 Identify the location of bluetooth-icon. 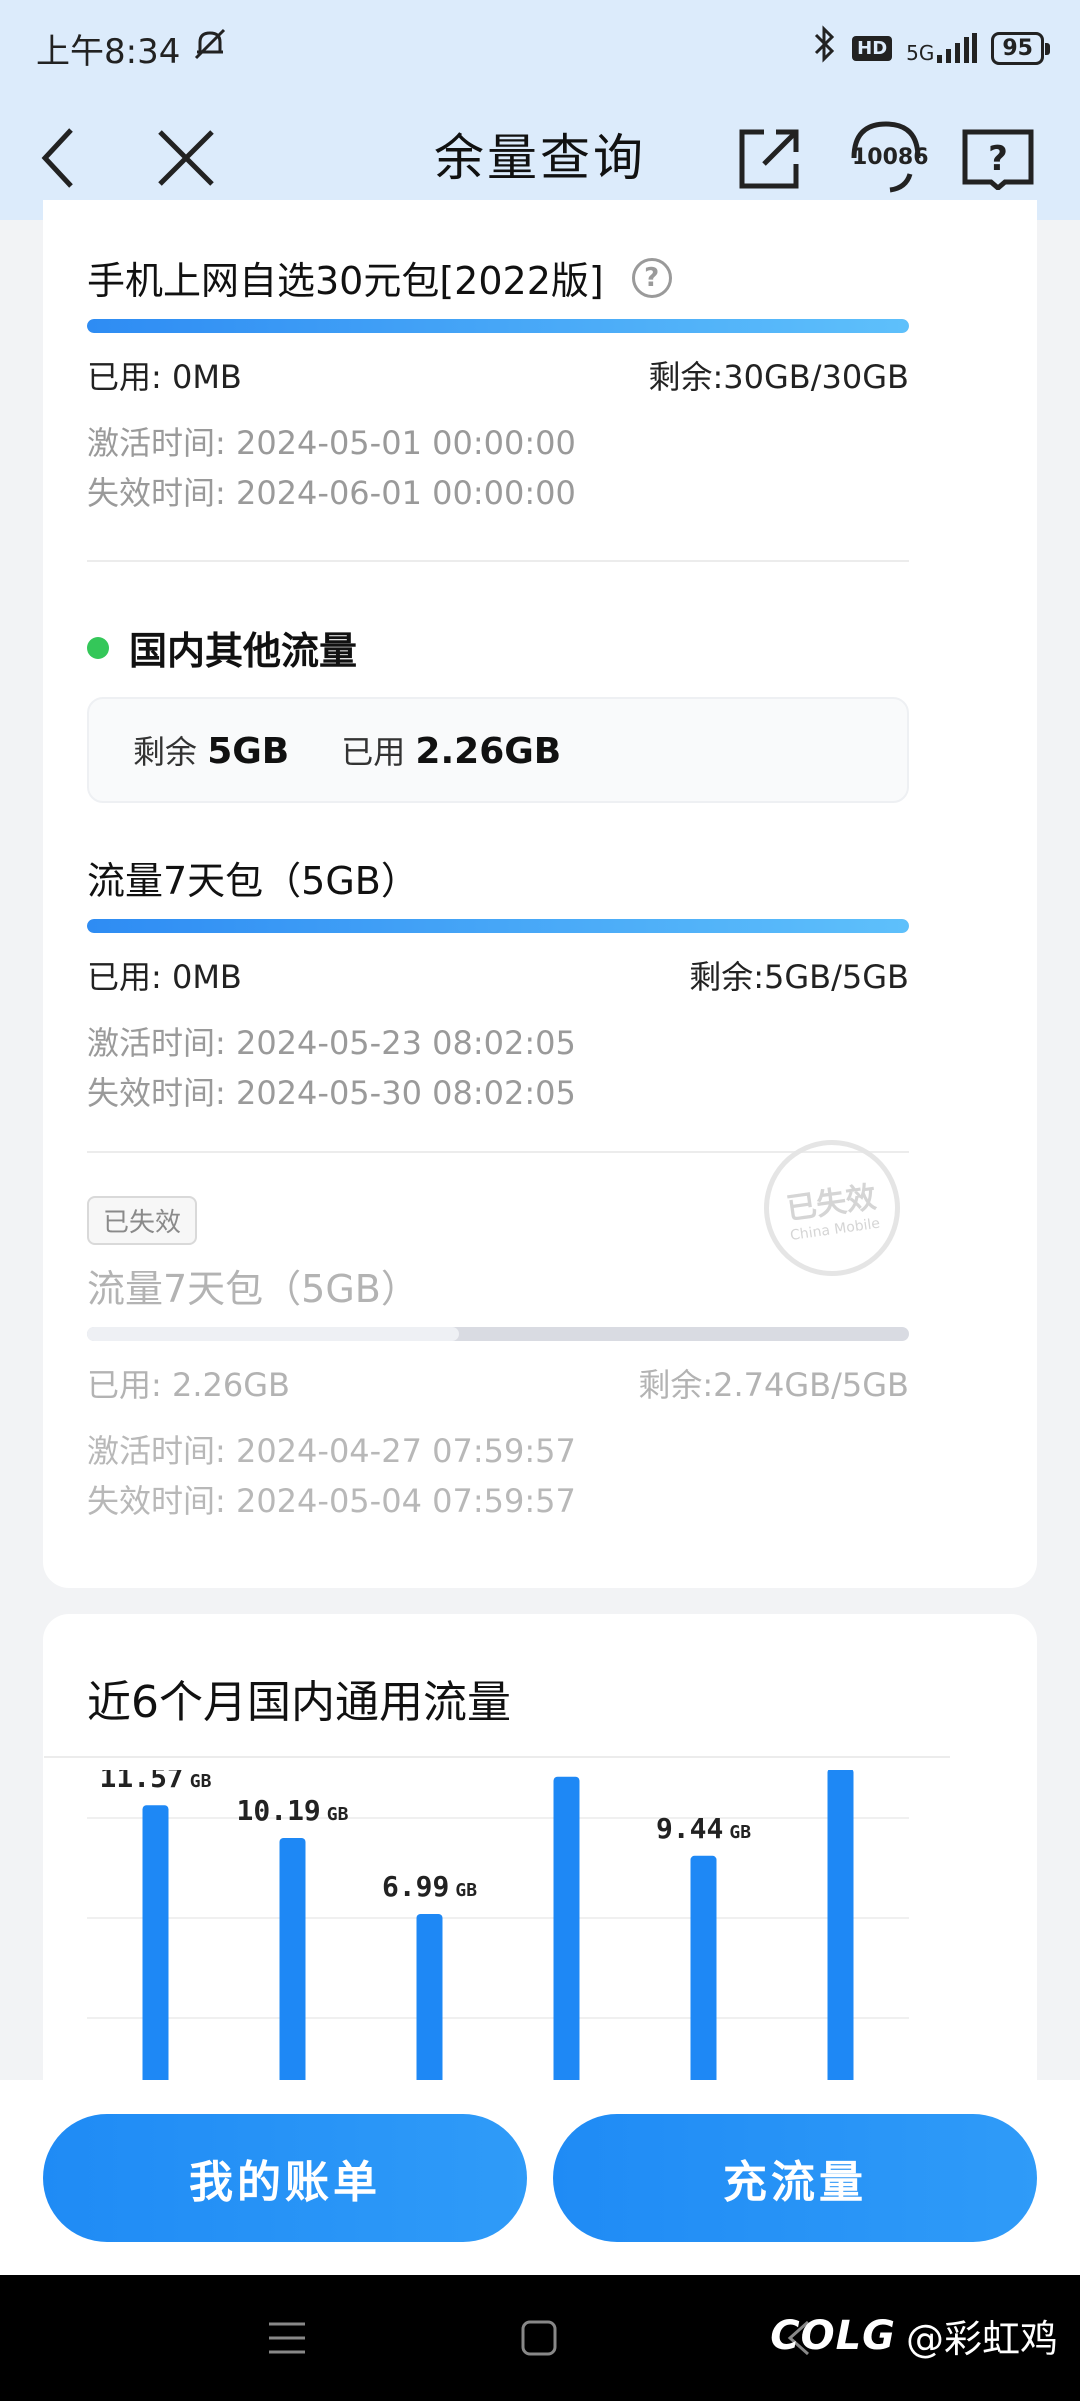
(825, 48).